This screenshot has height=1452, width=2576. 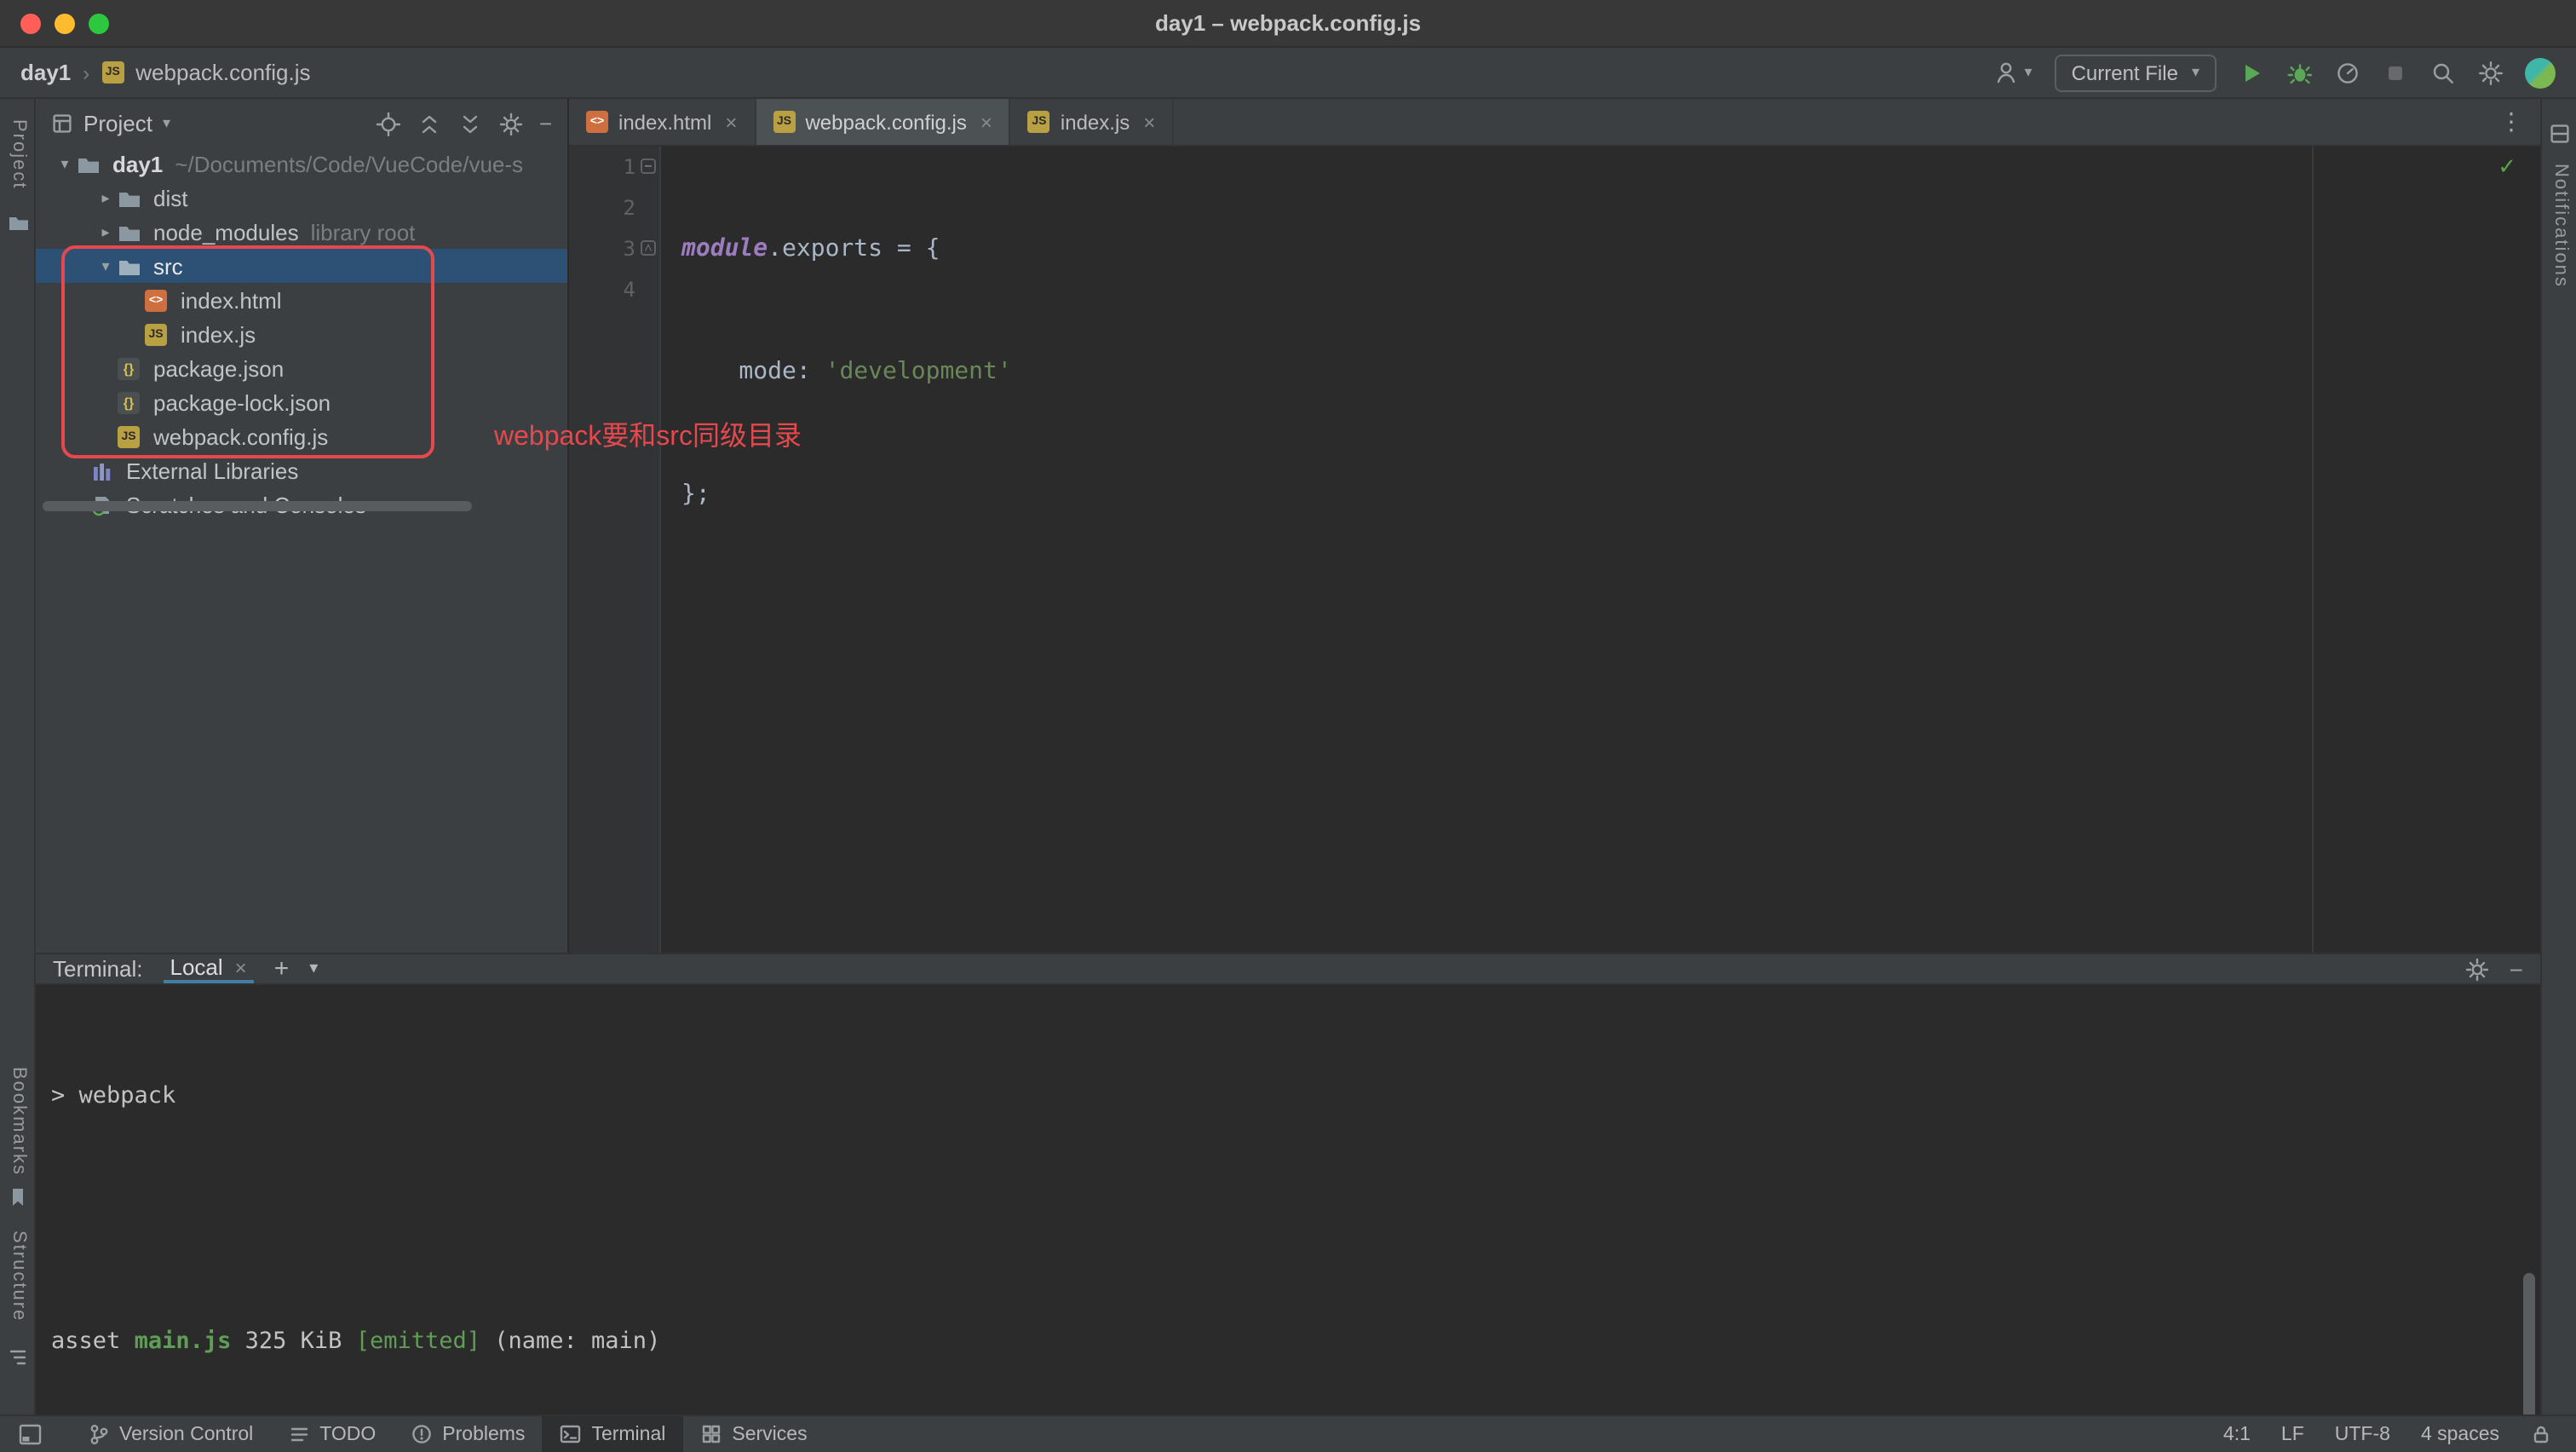 I want to click on bookmark-icon, so click(x=18, y=1198).